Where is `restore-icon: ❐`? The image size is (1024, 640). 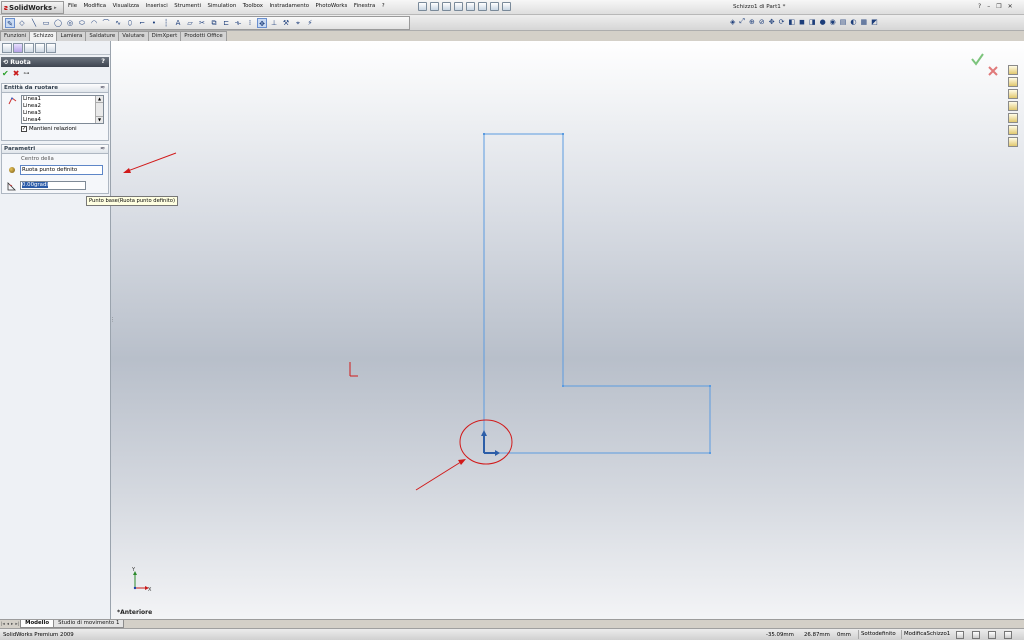
restore-icon: ❐ is located at coordinates (998, 6).